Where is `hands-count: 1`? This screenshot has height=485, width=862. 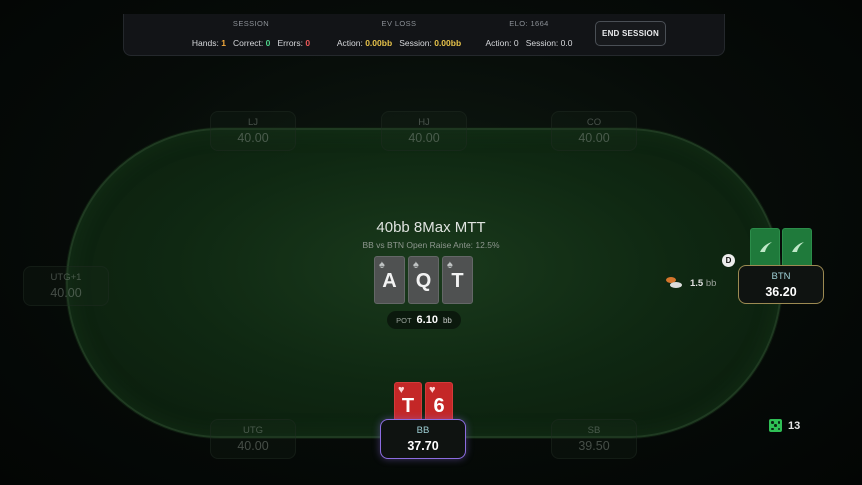 hands-count: 1 is located at coordinates (223, 43).